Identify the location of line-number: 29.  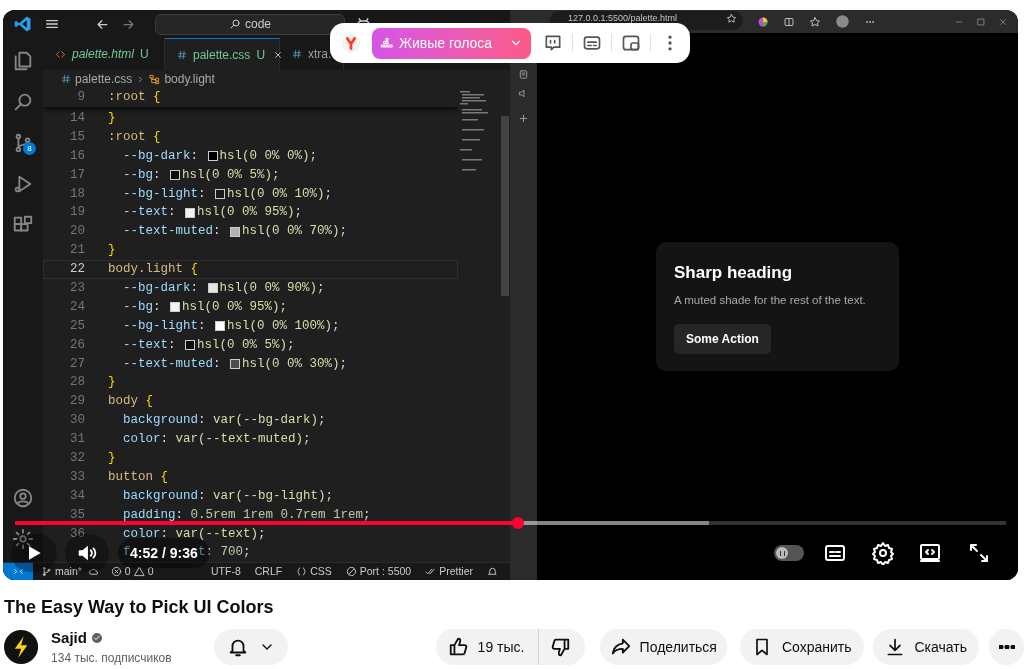
(77, 401).